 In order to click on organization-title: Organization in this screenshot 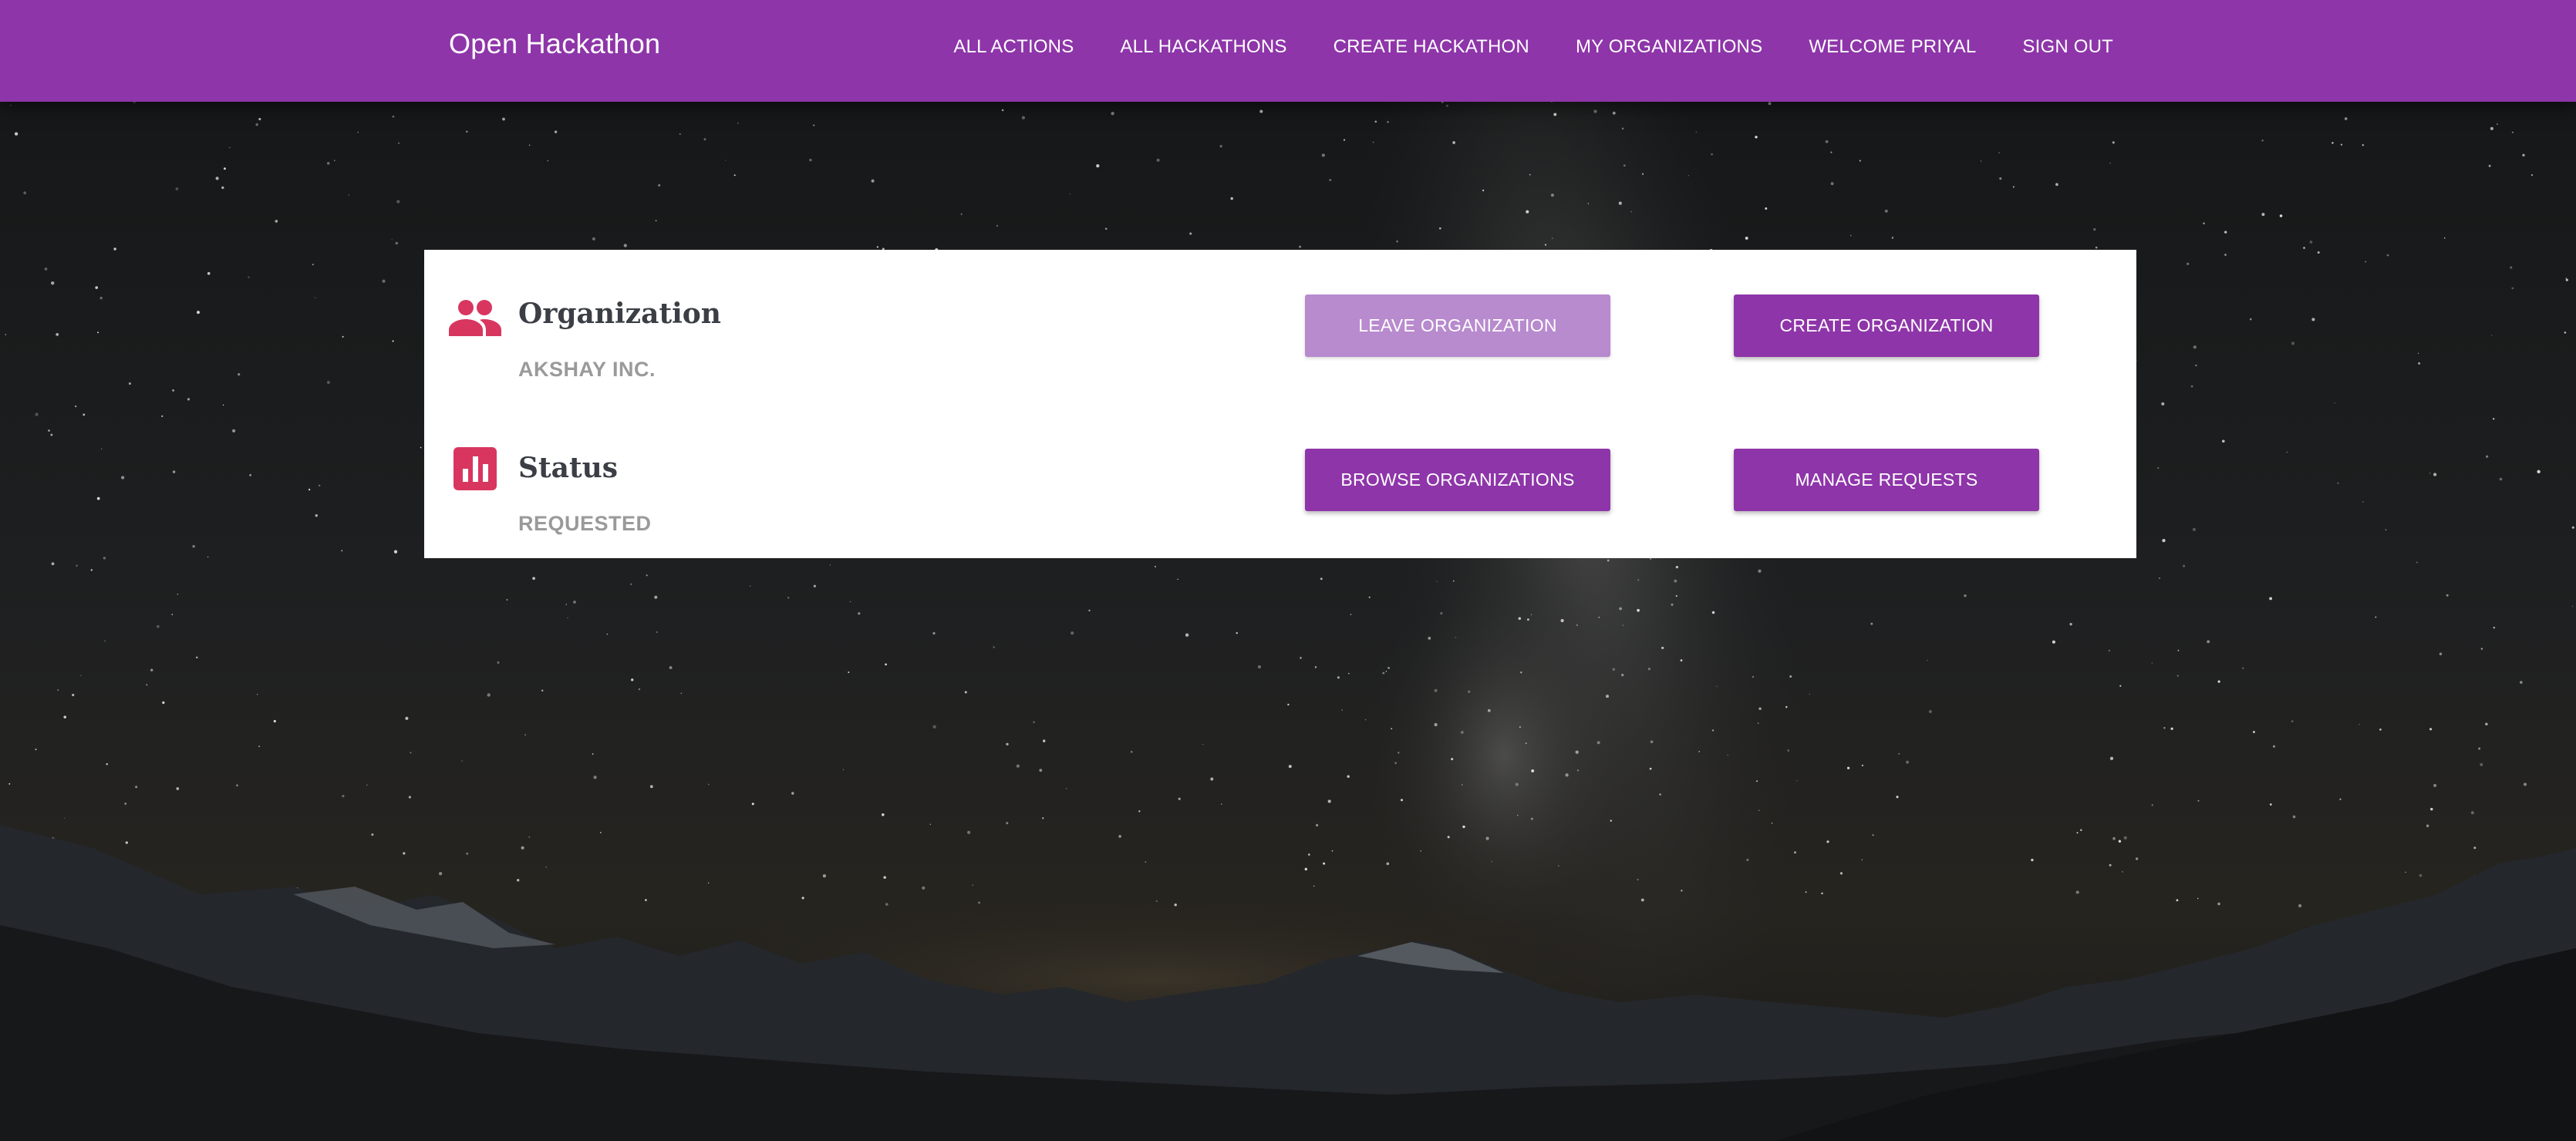, I will do `click(619, 314)`.